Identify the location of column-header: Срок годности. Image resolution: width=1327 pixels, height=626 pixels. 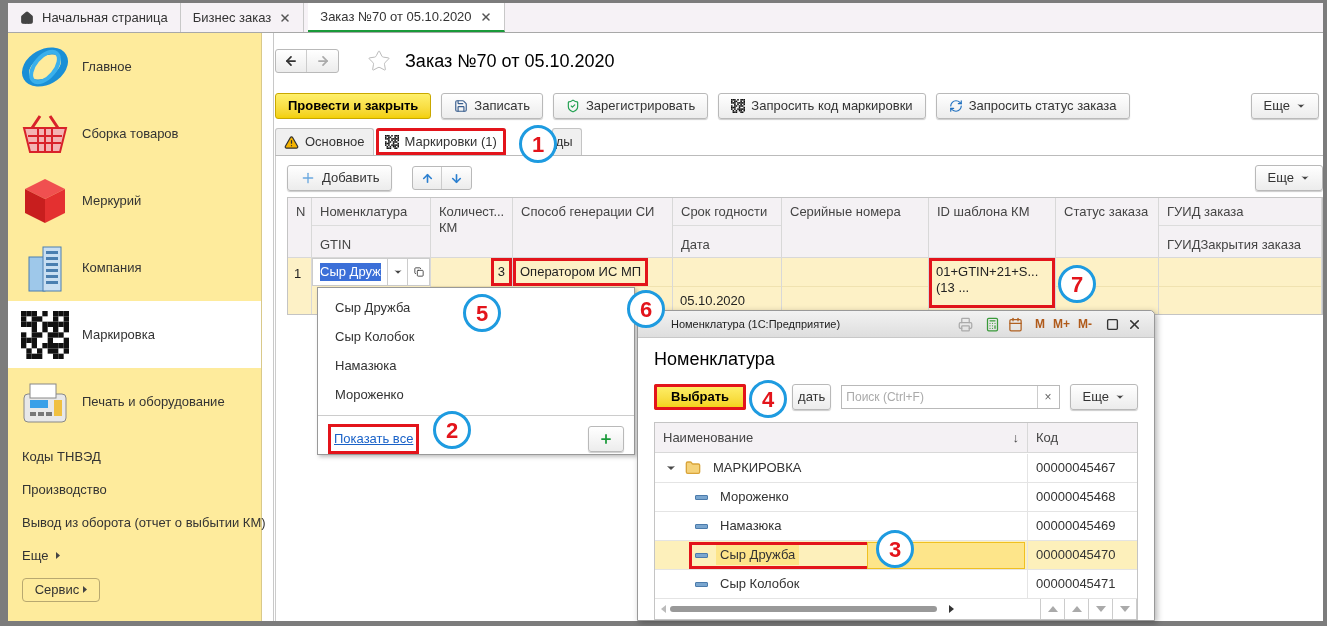
(725, 212).